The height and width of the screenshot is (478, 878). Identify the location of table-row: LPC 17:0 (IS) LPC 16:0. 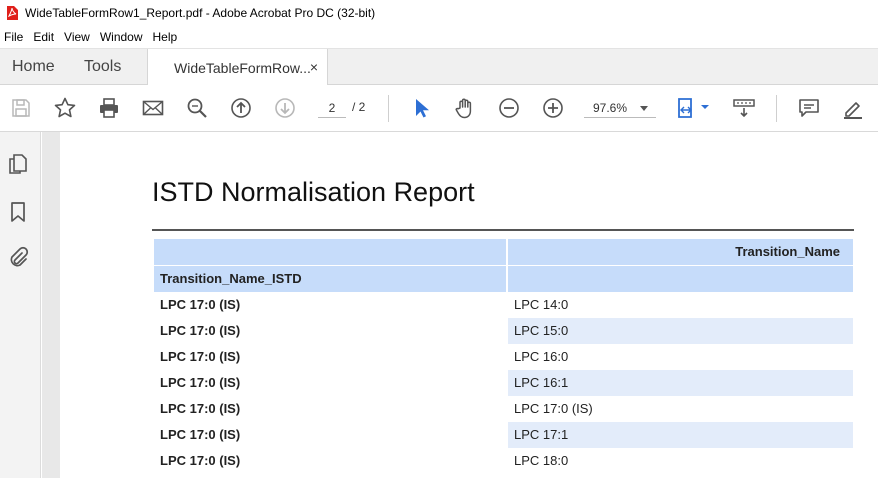
(503, 357).